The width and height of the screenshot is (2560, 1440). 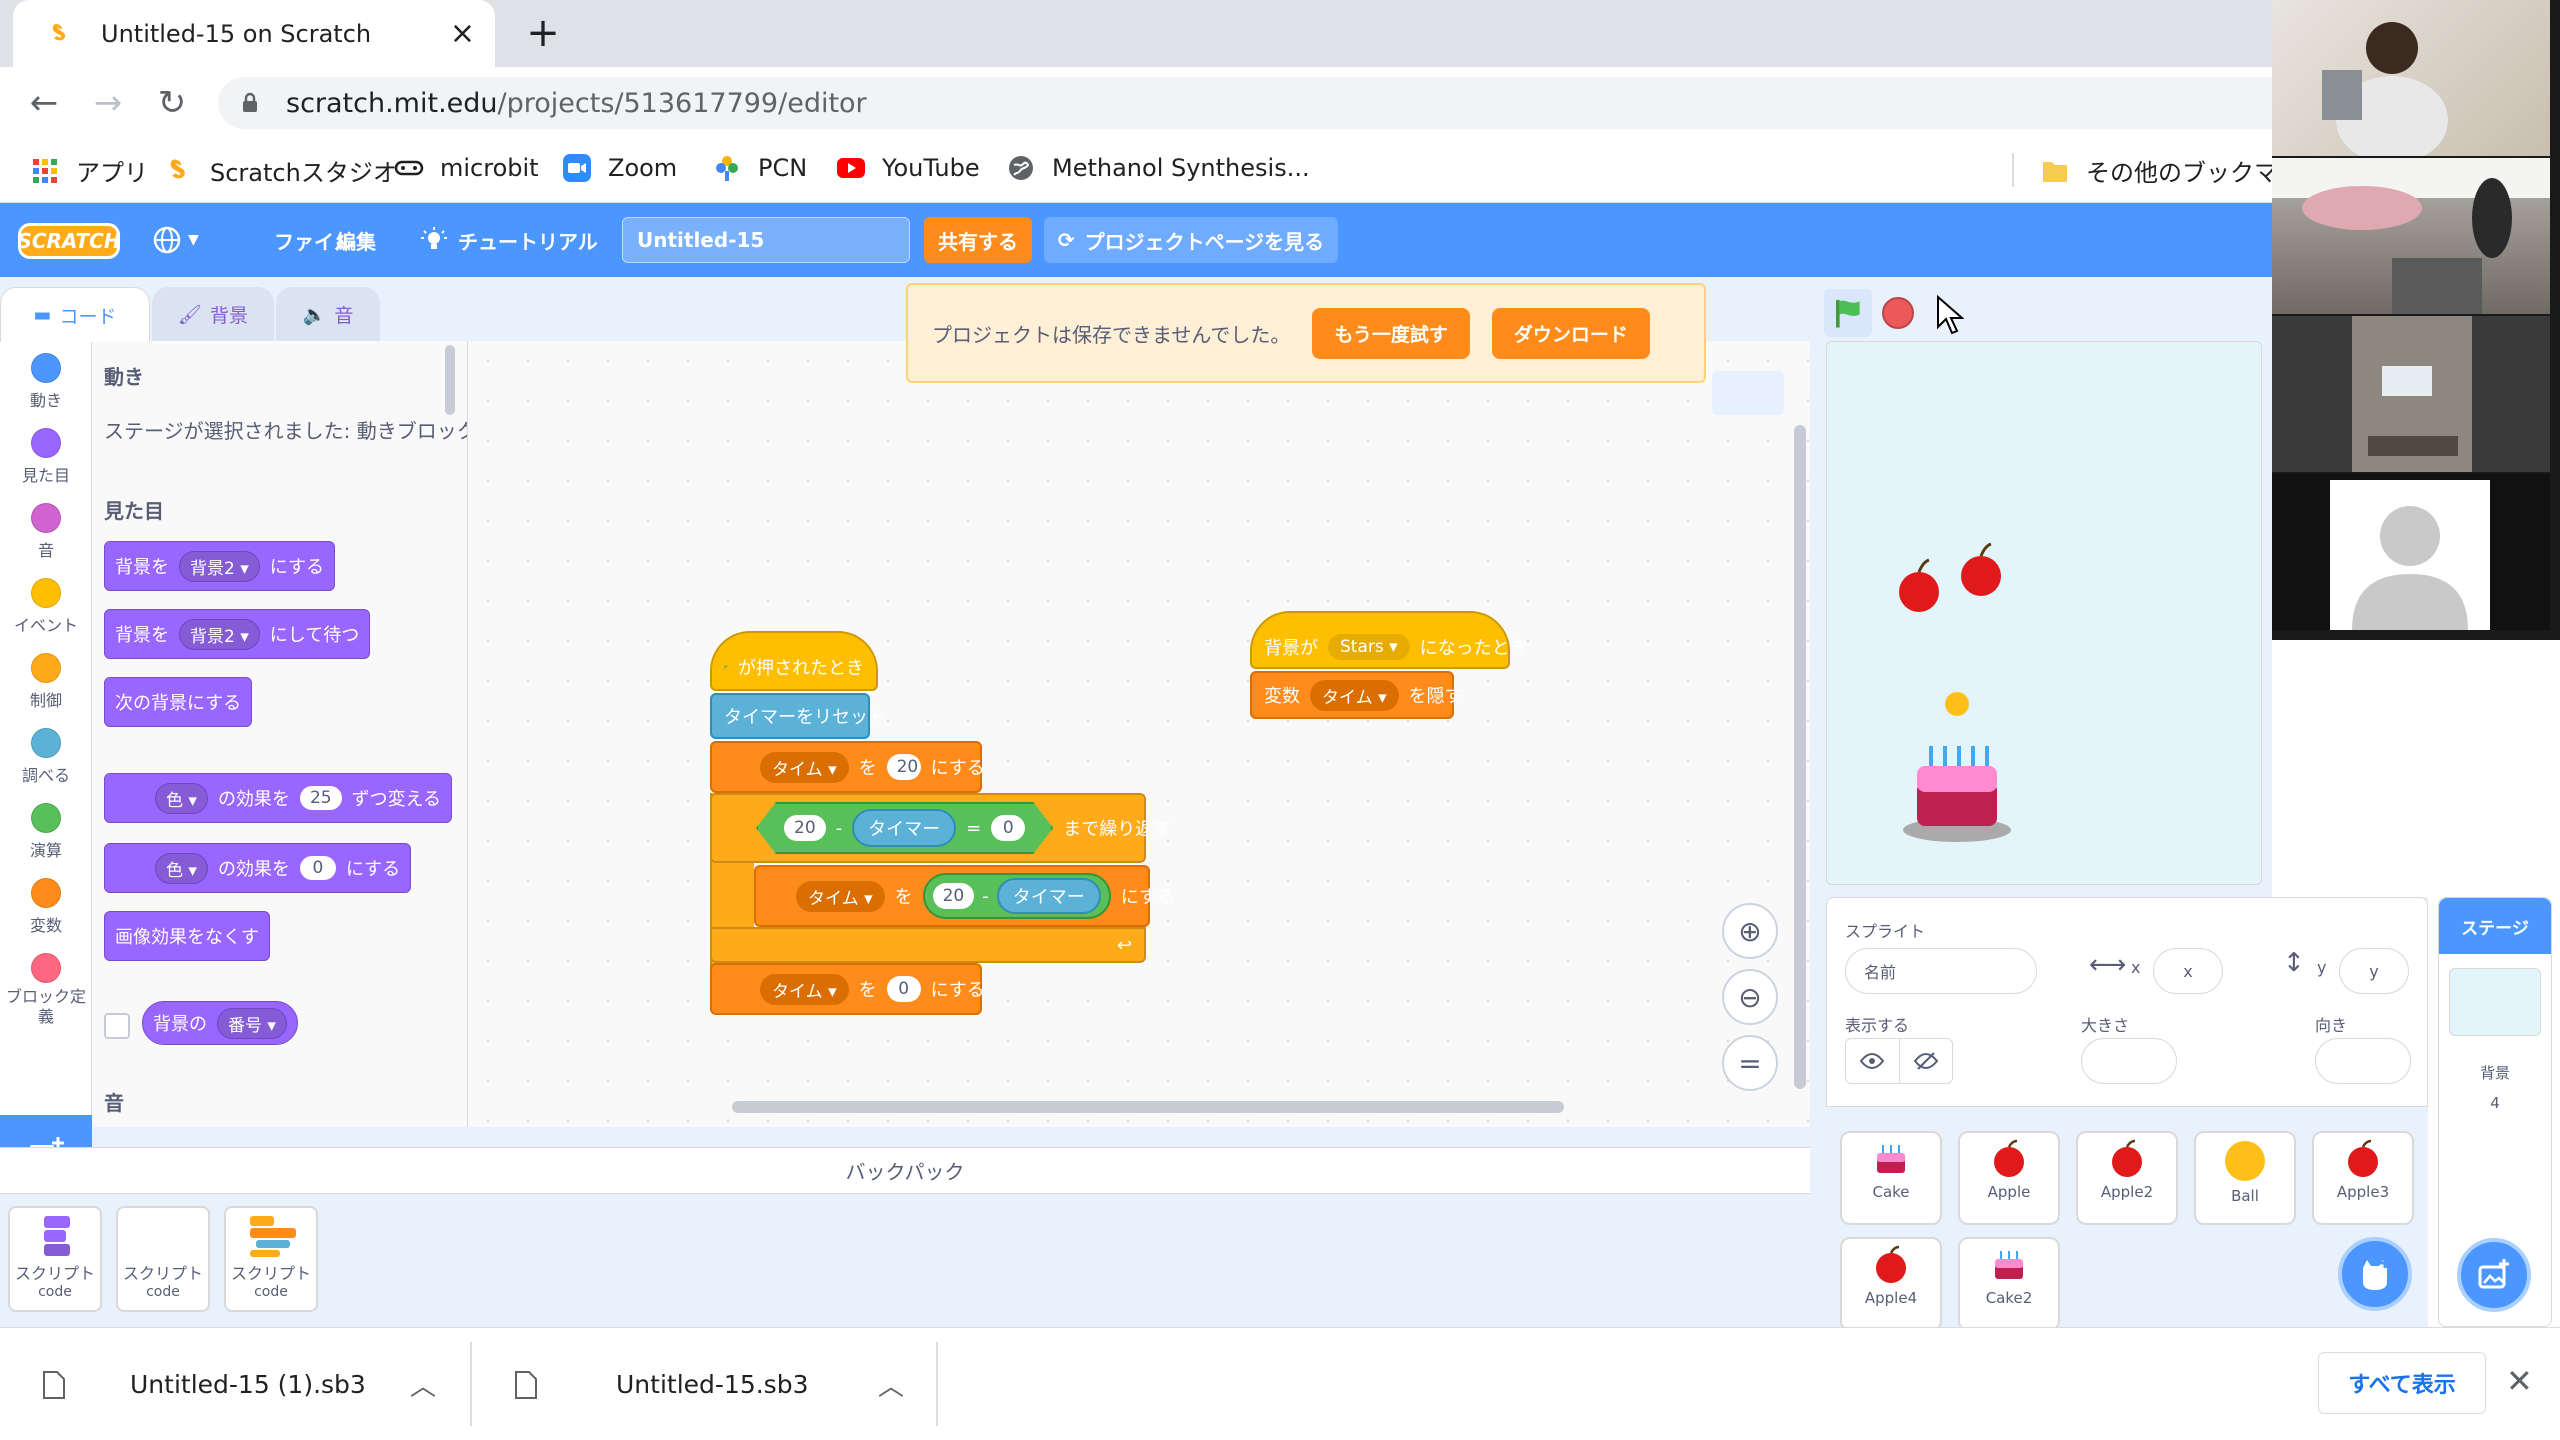 What do you see at coordinates (75, 314) in the screenshot?
I see `tab-code: ▬ コード` at bounding box center [75, 314].